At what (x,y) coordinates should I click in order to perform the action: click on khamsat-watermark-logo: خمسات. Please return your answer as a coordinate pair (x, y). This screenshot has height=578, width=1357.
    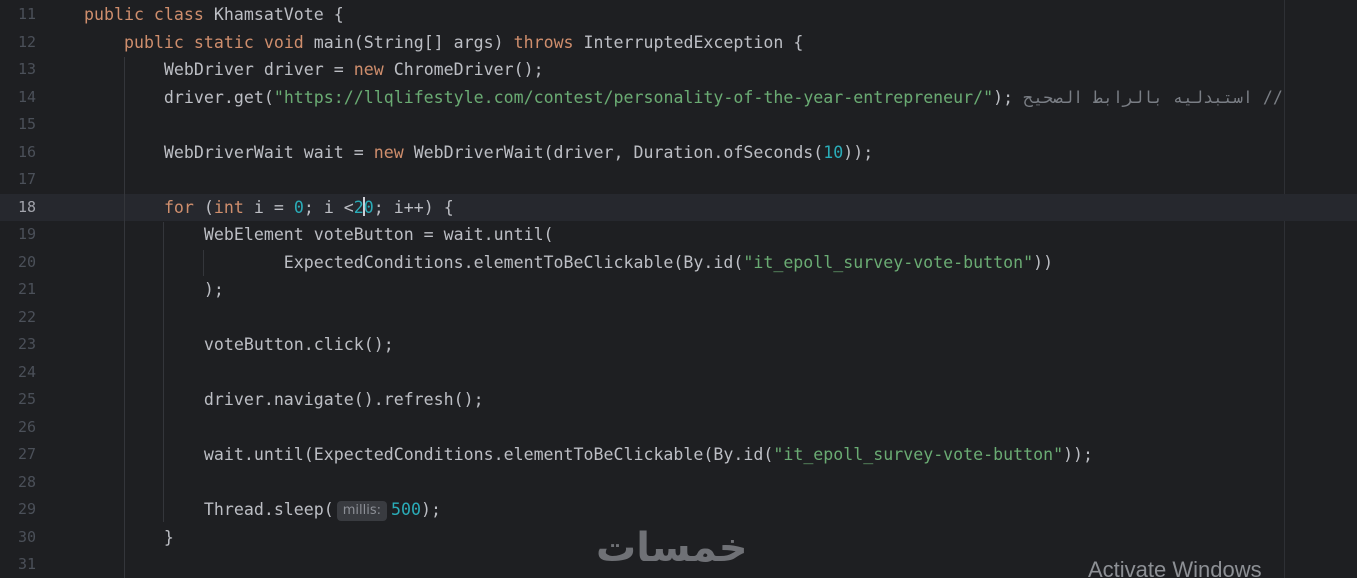
    Looking at the image, I should click on (672, 548).